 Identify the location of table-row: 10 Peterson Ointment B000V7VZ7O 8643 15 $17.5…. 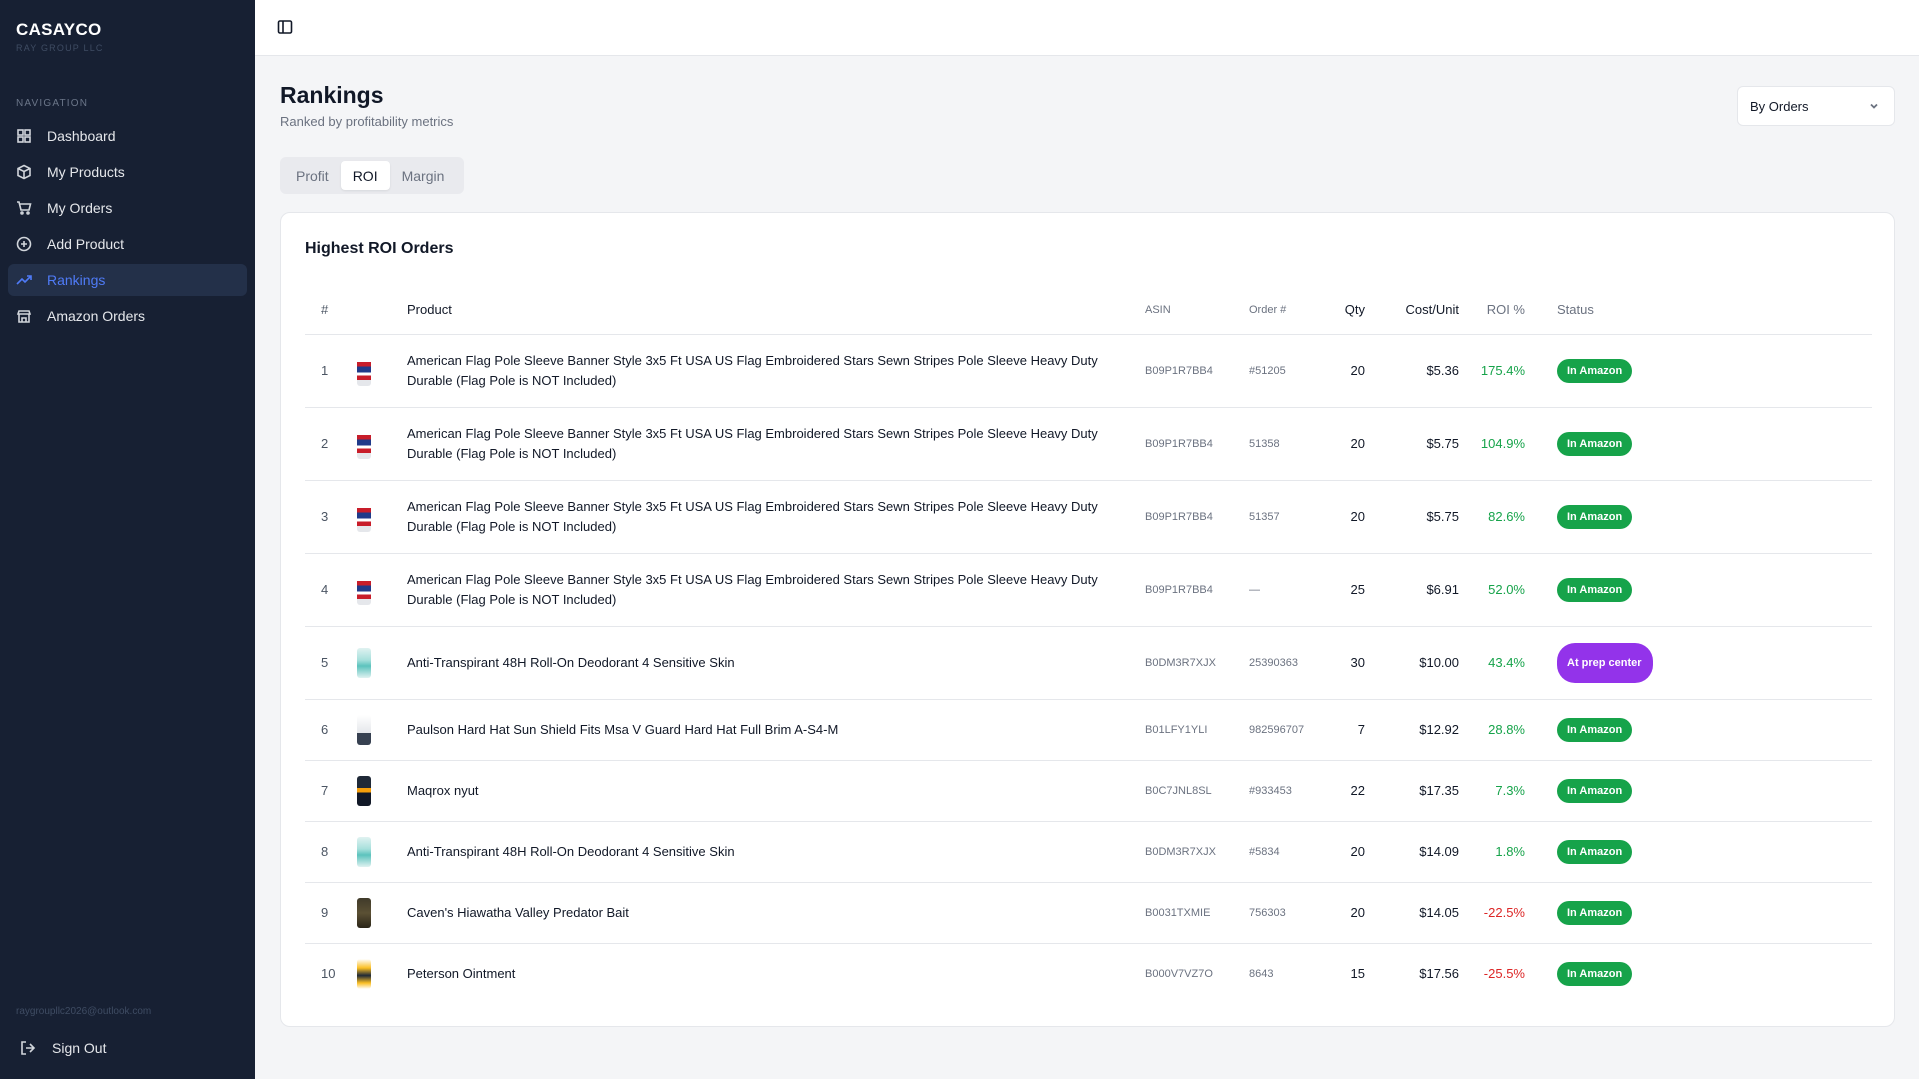
(1088, 973).